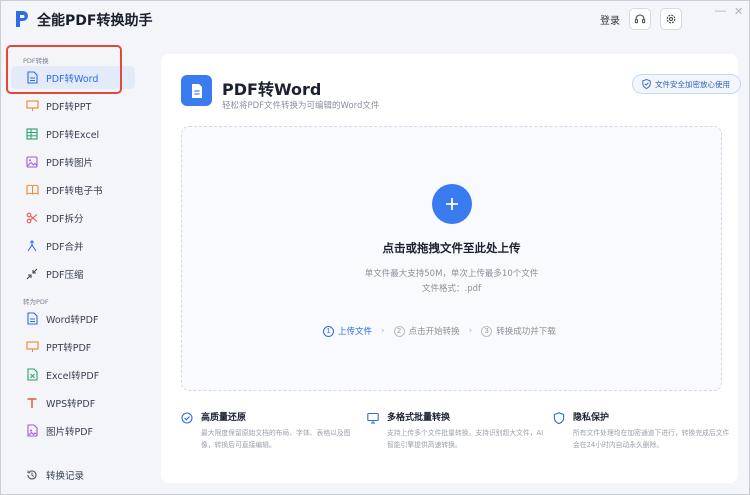 The height and width of the screenshot is (495, 750). I want to click on presentation-icon, so click(32, 106).